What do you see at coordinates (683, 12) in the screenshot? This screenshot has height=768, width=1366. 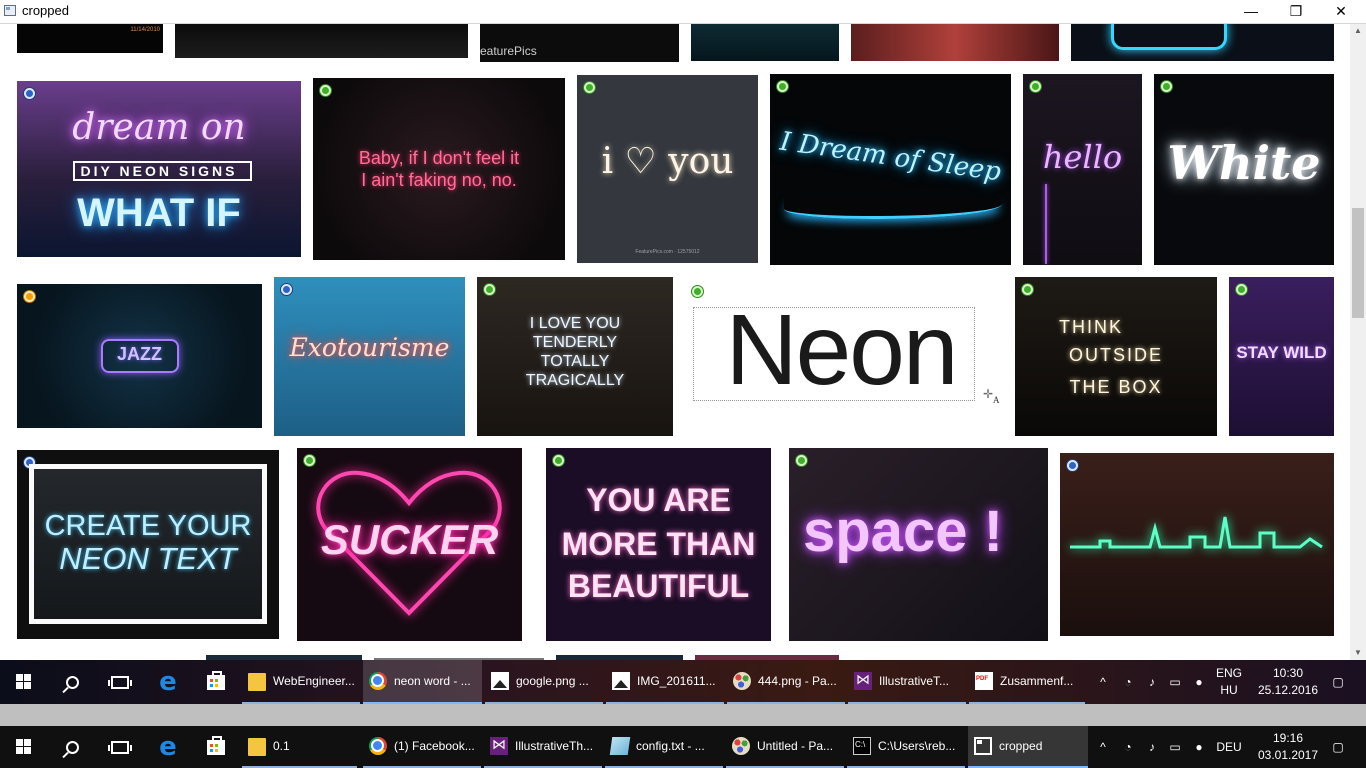 I see `window-titlebar: cropped — ❐ ✕` at bounding box center [683, 12].